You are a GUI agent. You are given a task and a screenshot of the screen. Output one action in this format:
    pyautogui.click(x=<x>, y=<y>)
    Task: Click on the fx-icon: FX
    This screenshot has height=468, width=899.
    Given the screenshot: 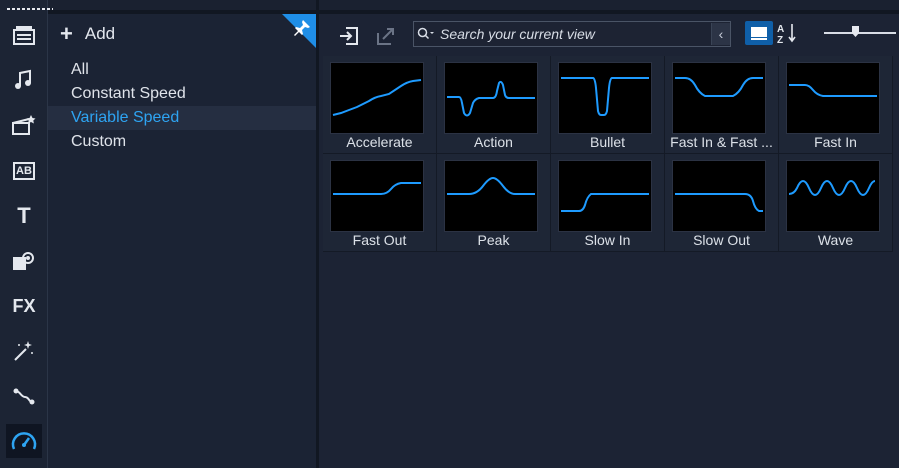 What is the action you would take?
    pyautogui.click(x=24, y=306)
    